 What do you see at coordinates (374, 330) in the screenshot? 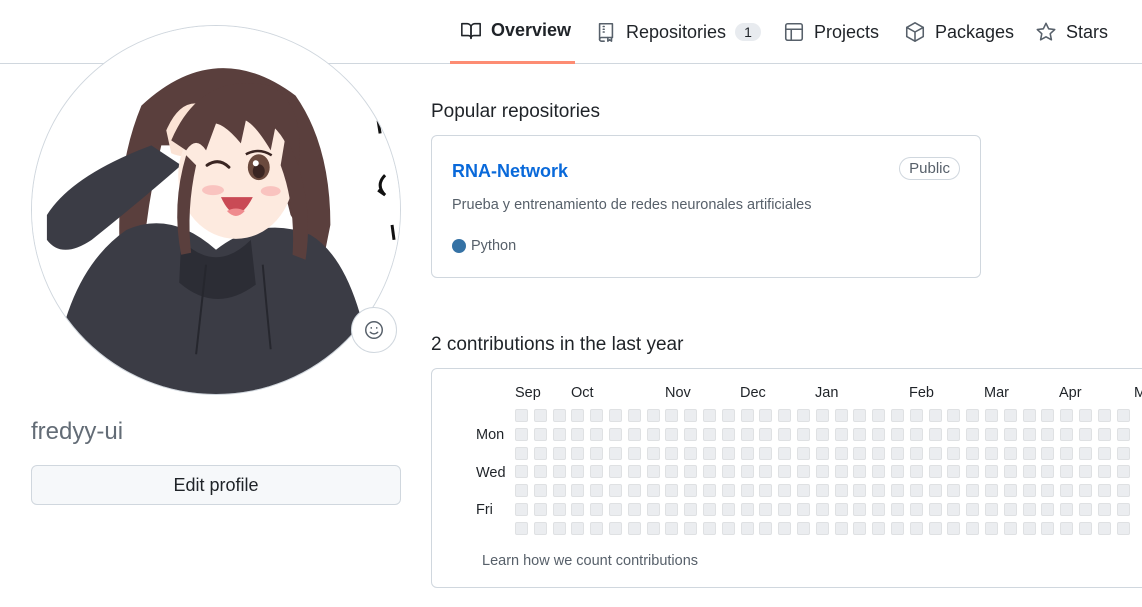
I see `set-status-button` at bounding box center [374, 330].